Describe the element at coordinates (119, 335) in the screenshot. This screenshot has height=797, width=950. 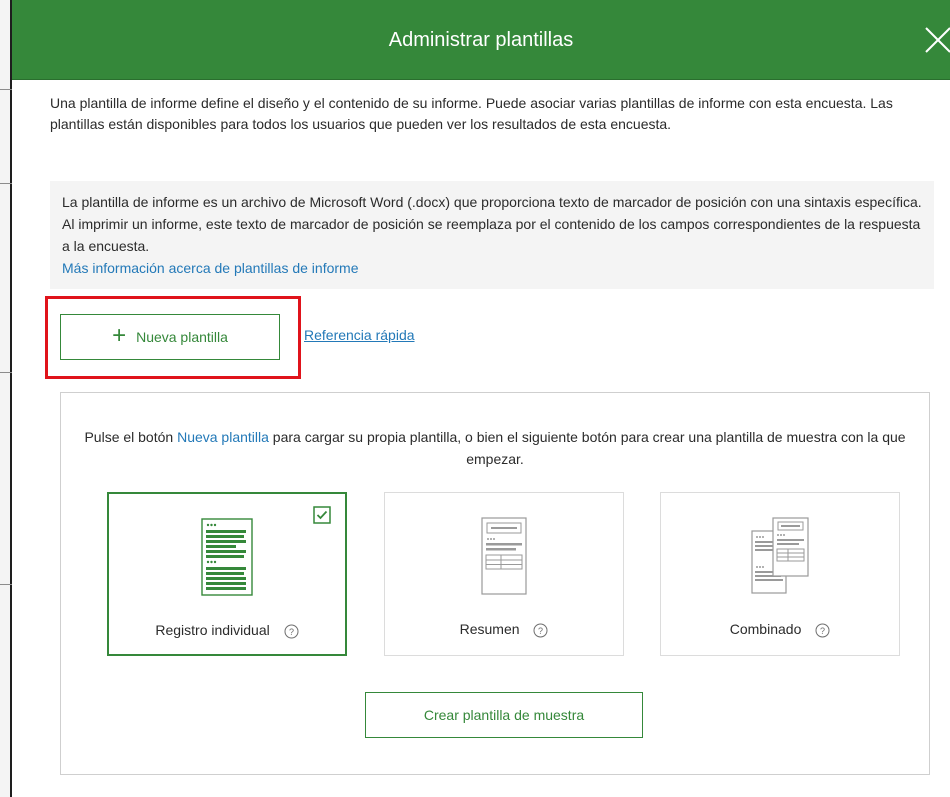
I see `plus-icon: +` at that location.